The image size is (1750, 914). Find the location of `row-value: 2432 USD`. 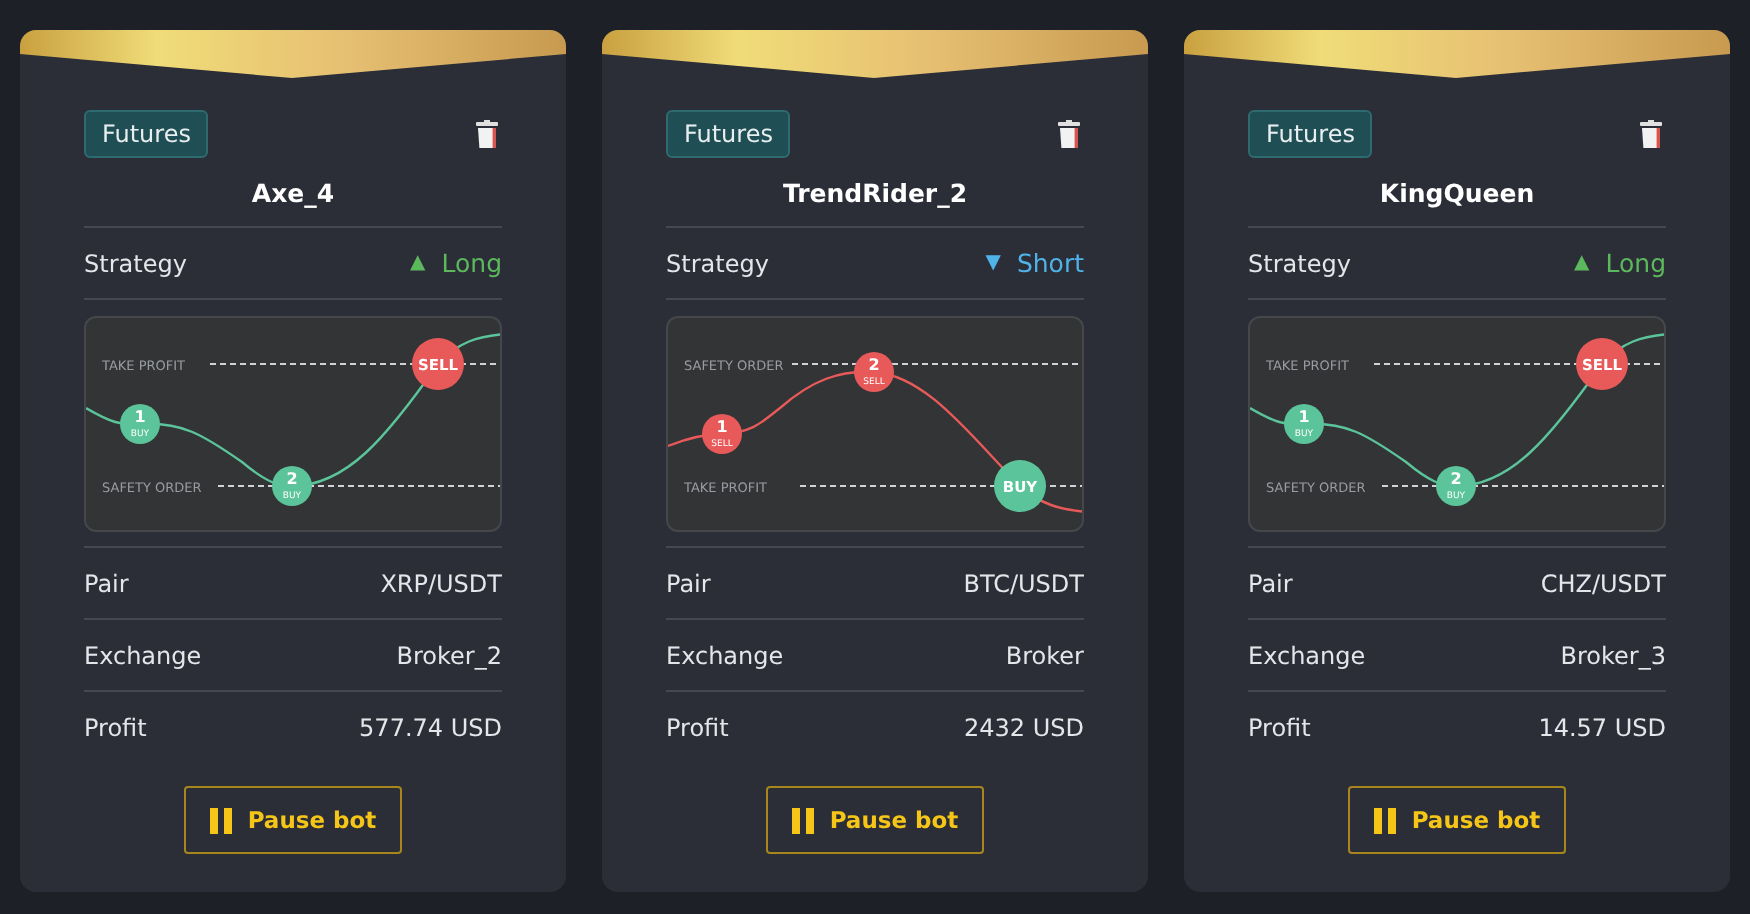

row-value: 2432 USD is located at coordinates (1024, 727).